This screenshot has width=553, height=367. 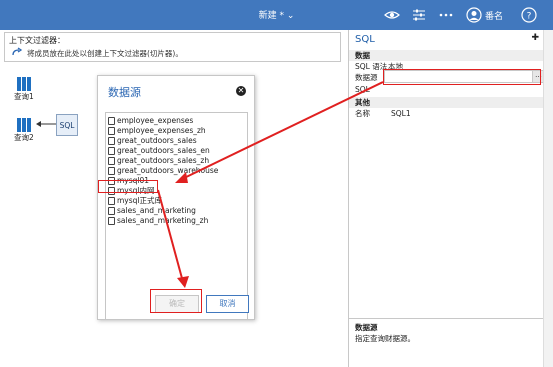 What do you see at coordinates (281, 131) in the screenshot?
I see `arrow-to-item` at bounding box center [281, 131].